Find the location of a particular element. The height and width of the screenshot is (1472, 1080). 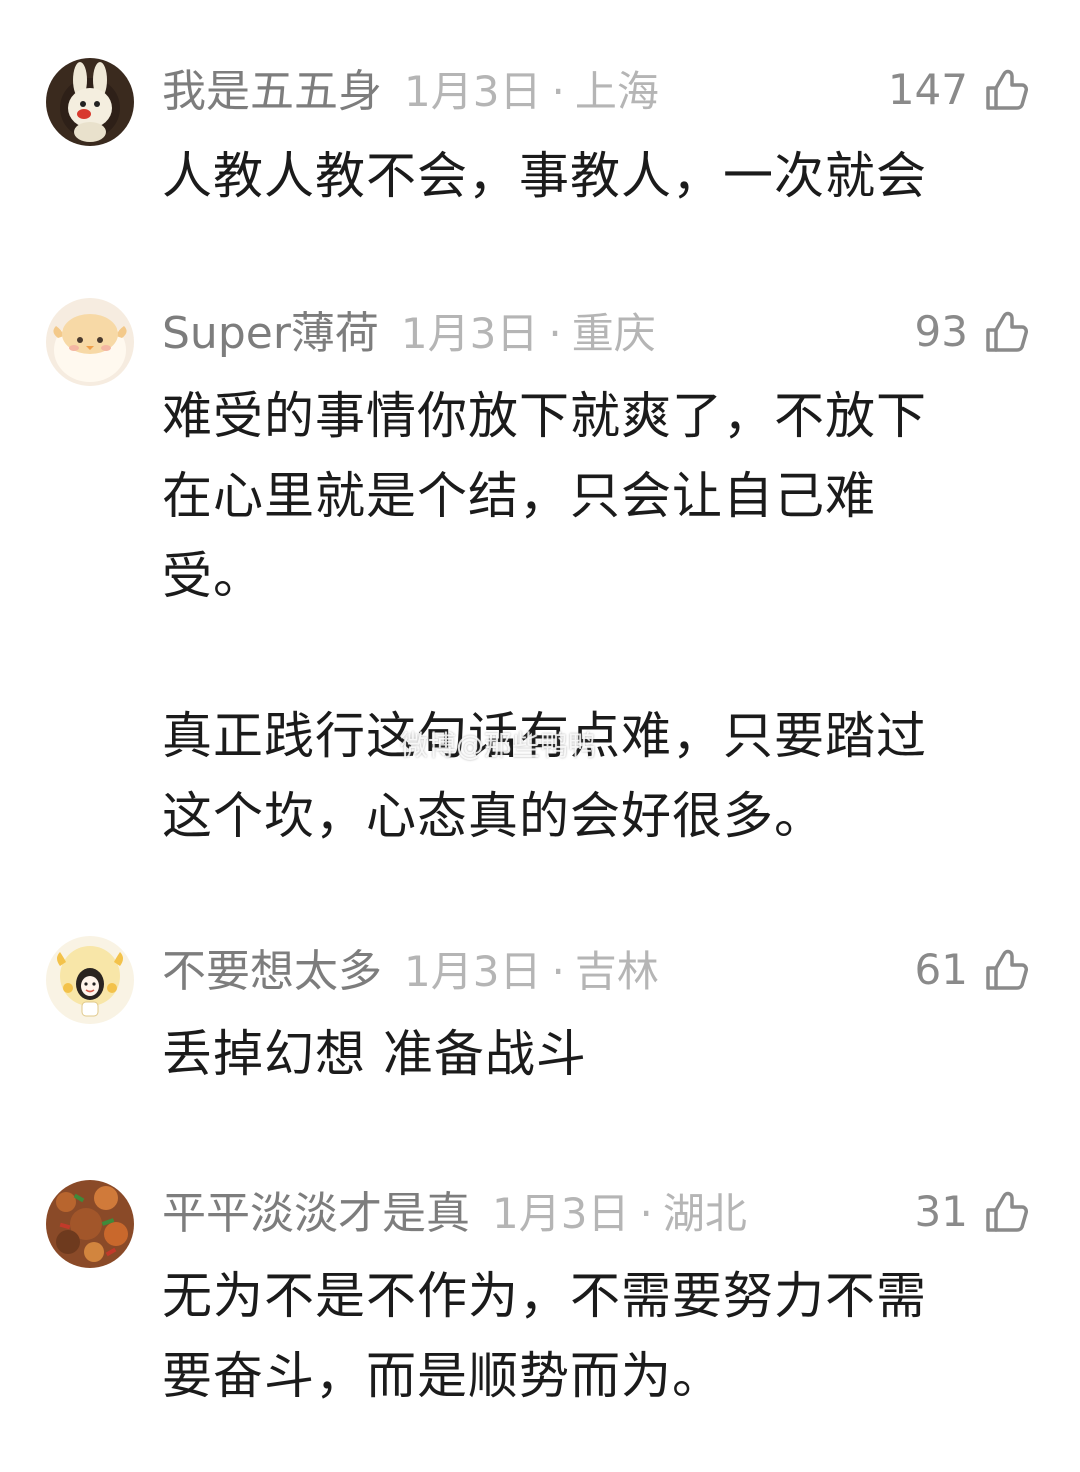

like-count: 93 is located at coordinates (941, 331).